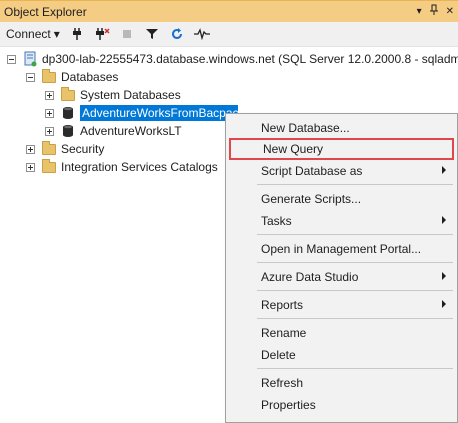  Describe the element at coordinates (30, 59) in the screenshot. I see `server-icon` at that location.